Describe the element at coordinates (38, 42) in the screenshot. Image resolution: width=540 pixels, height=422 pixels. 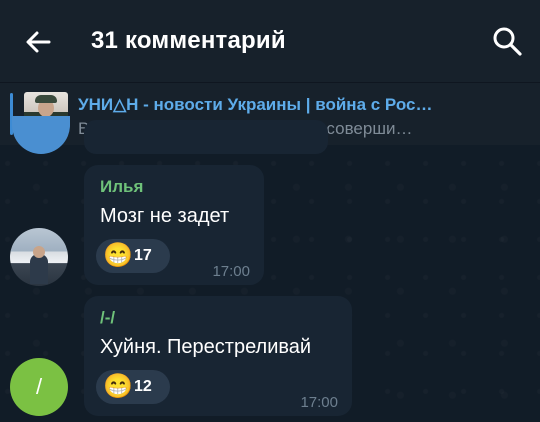
I see `arrow-left-icon` at that location.